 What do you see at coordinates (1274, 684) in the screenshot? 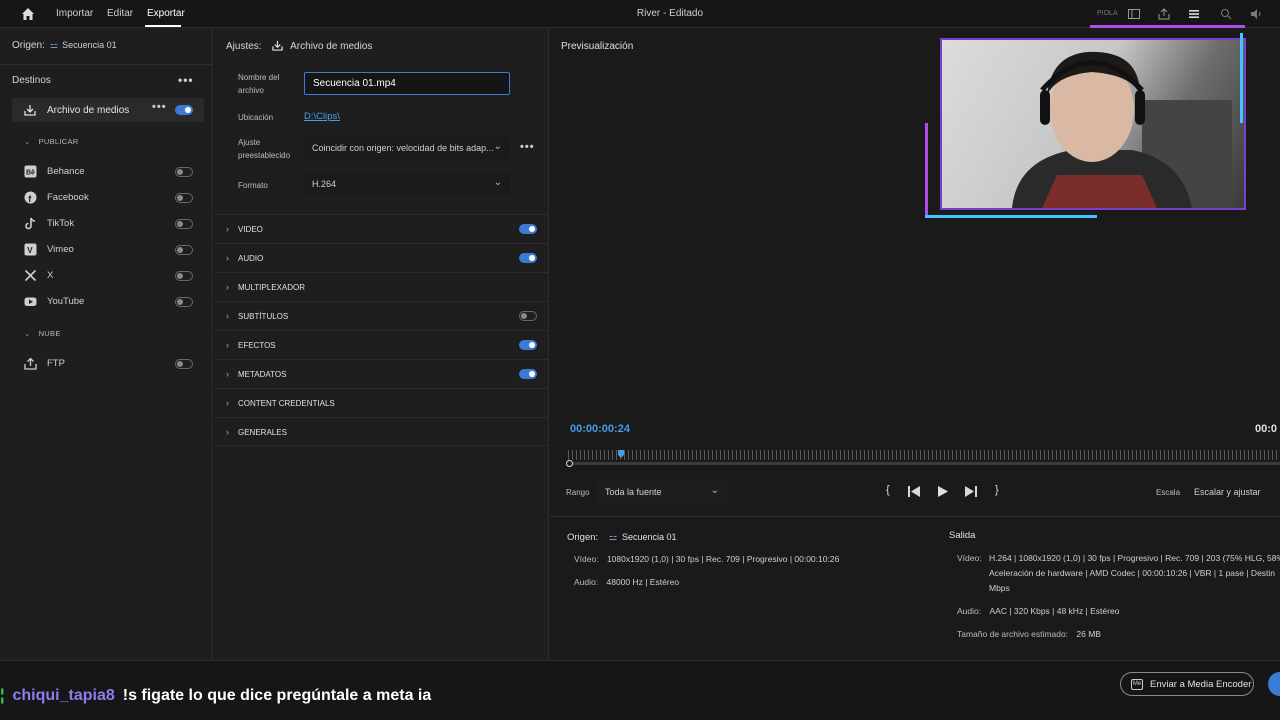
I see `export-button` at bounding box center [1274, 684].